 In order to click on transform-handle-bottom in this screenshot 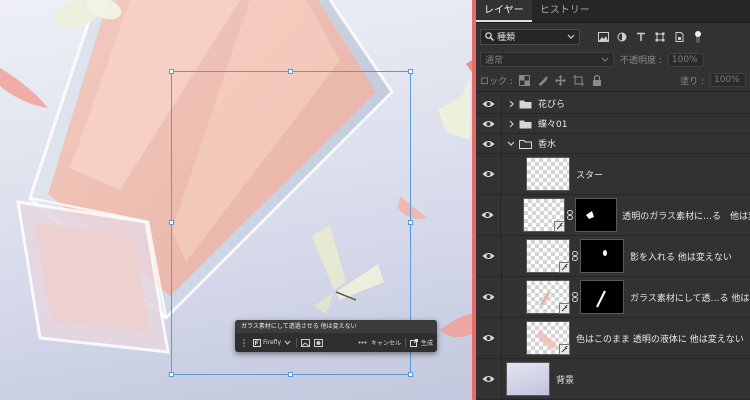, I will do `click(290, 374)`.